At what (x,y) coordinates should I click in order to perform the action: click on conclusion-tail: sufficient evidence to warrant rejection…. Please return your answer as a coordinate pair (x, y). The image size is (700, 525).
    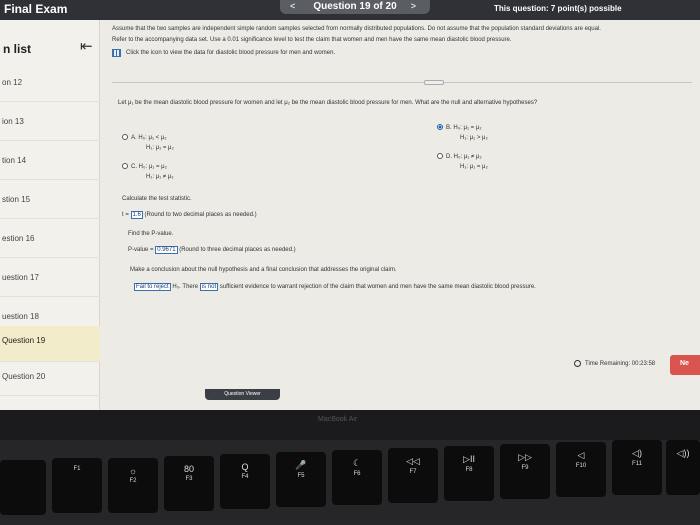
    Looking at the image, I should click on (377, 287).